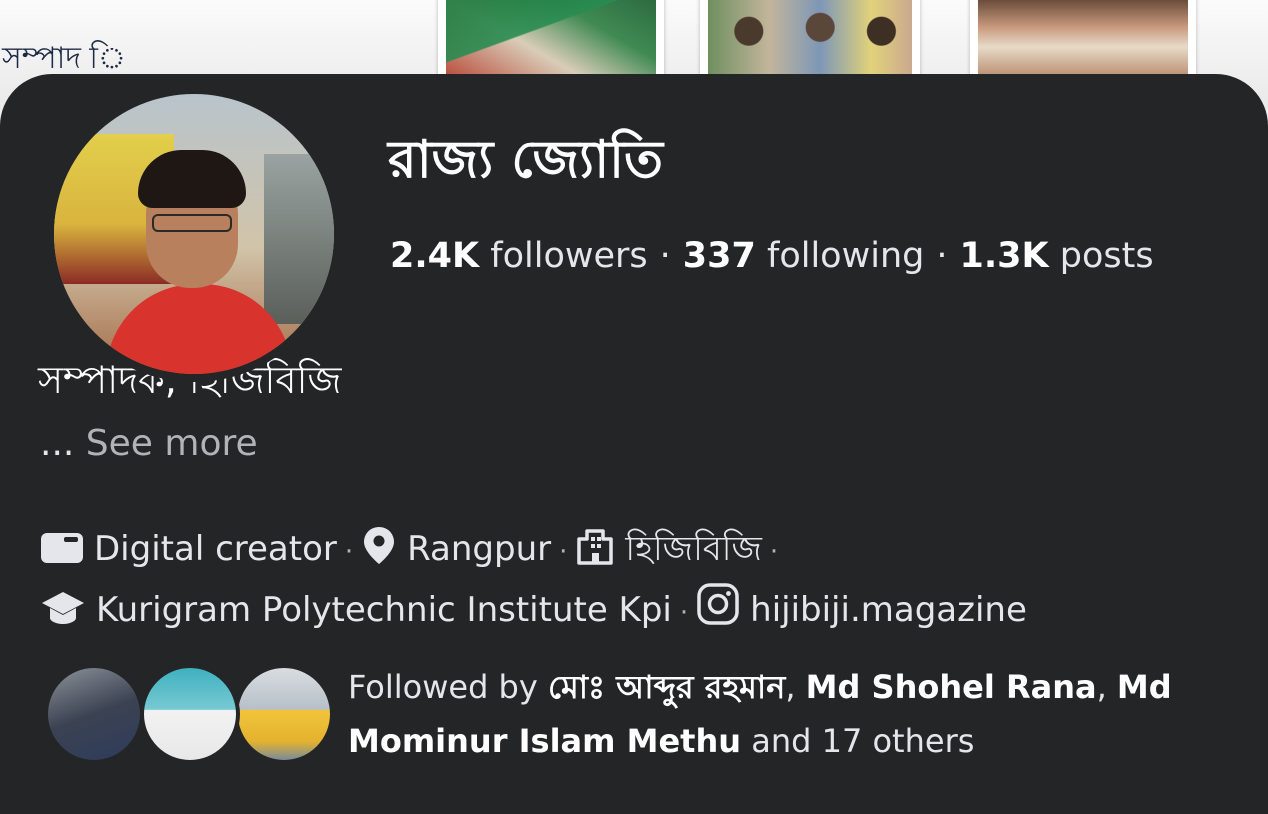 The height and width of the screenshot is (814, 1268). What do you see at coordinates (1057, 256) in the screenshot?
I see `posts-link: 1.3K posts` at bounding box center [1057, 256].